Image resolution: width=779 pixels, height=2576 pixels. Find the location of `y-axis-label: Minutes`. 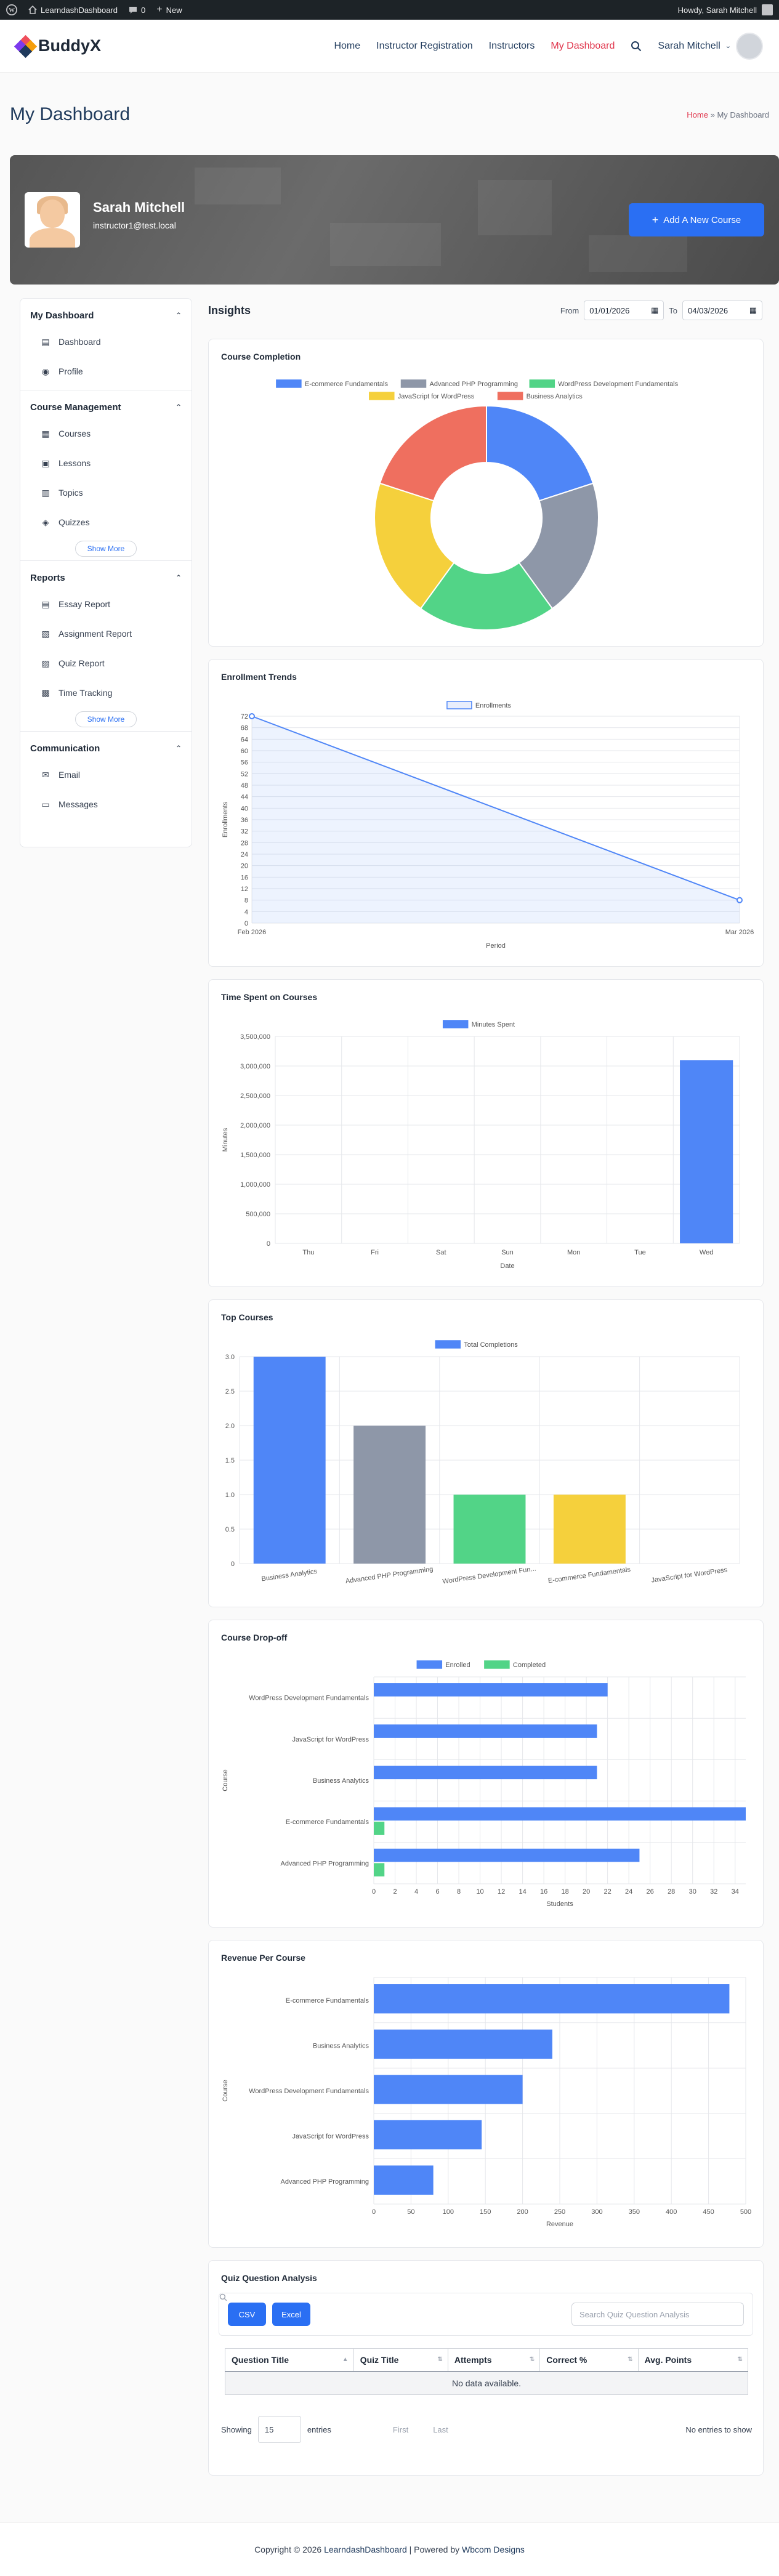

y-axis-label: Minutes is located at coordinates (225, 1140).